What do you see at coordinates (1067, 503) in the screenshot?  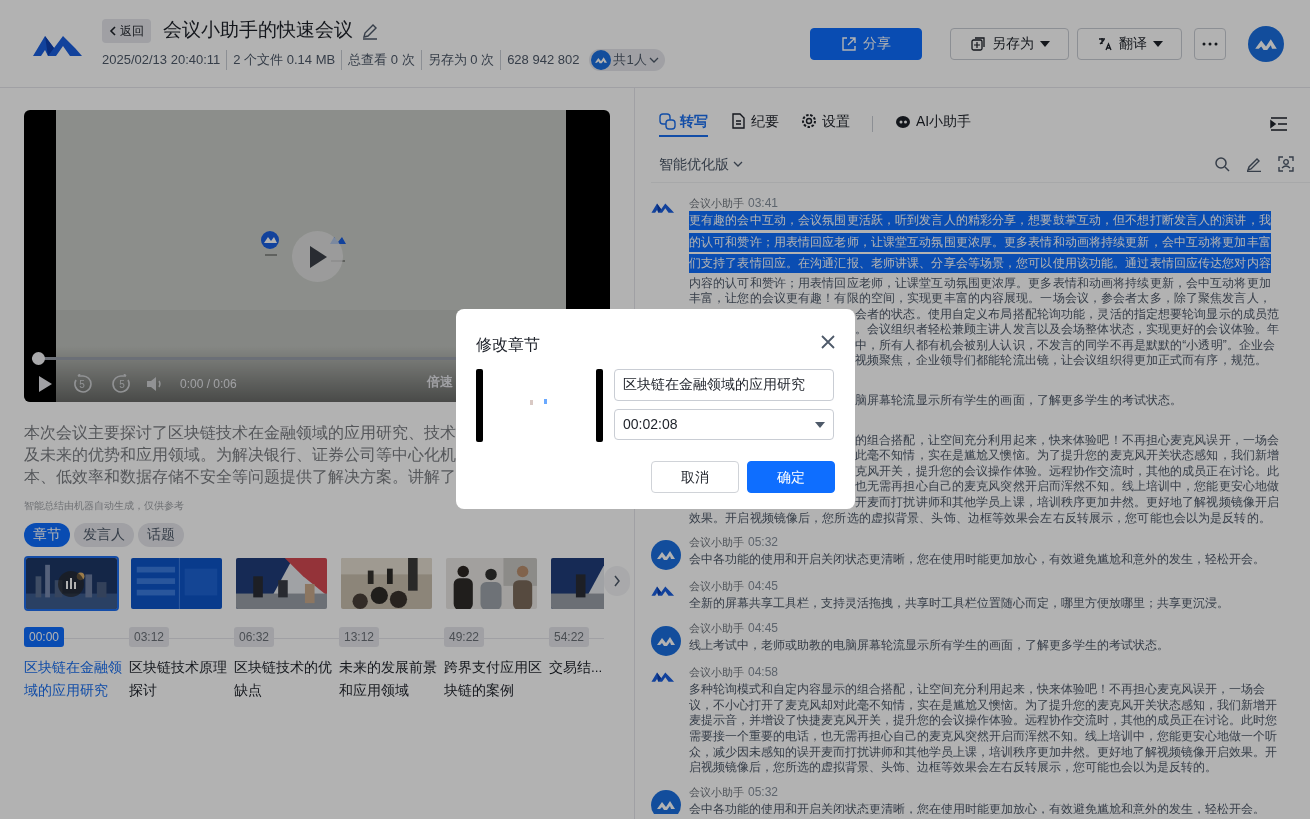 I see `transcript-text: 开麦而打扰讲师和其他学员上课，培训秩序更加井然。更好地了解视频镜像开启` at bounding box center [1067, 503].